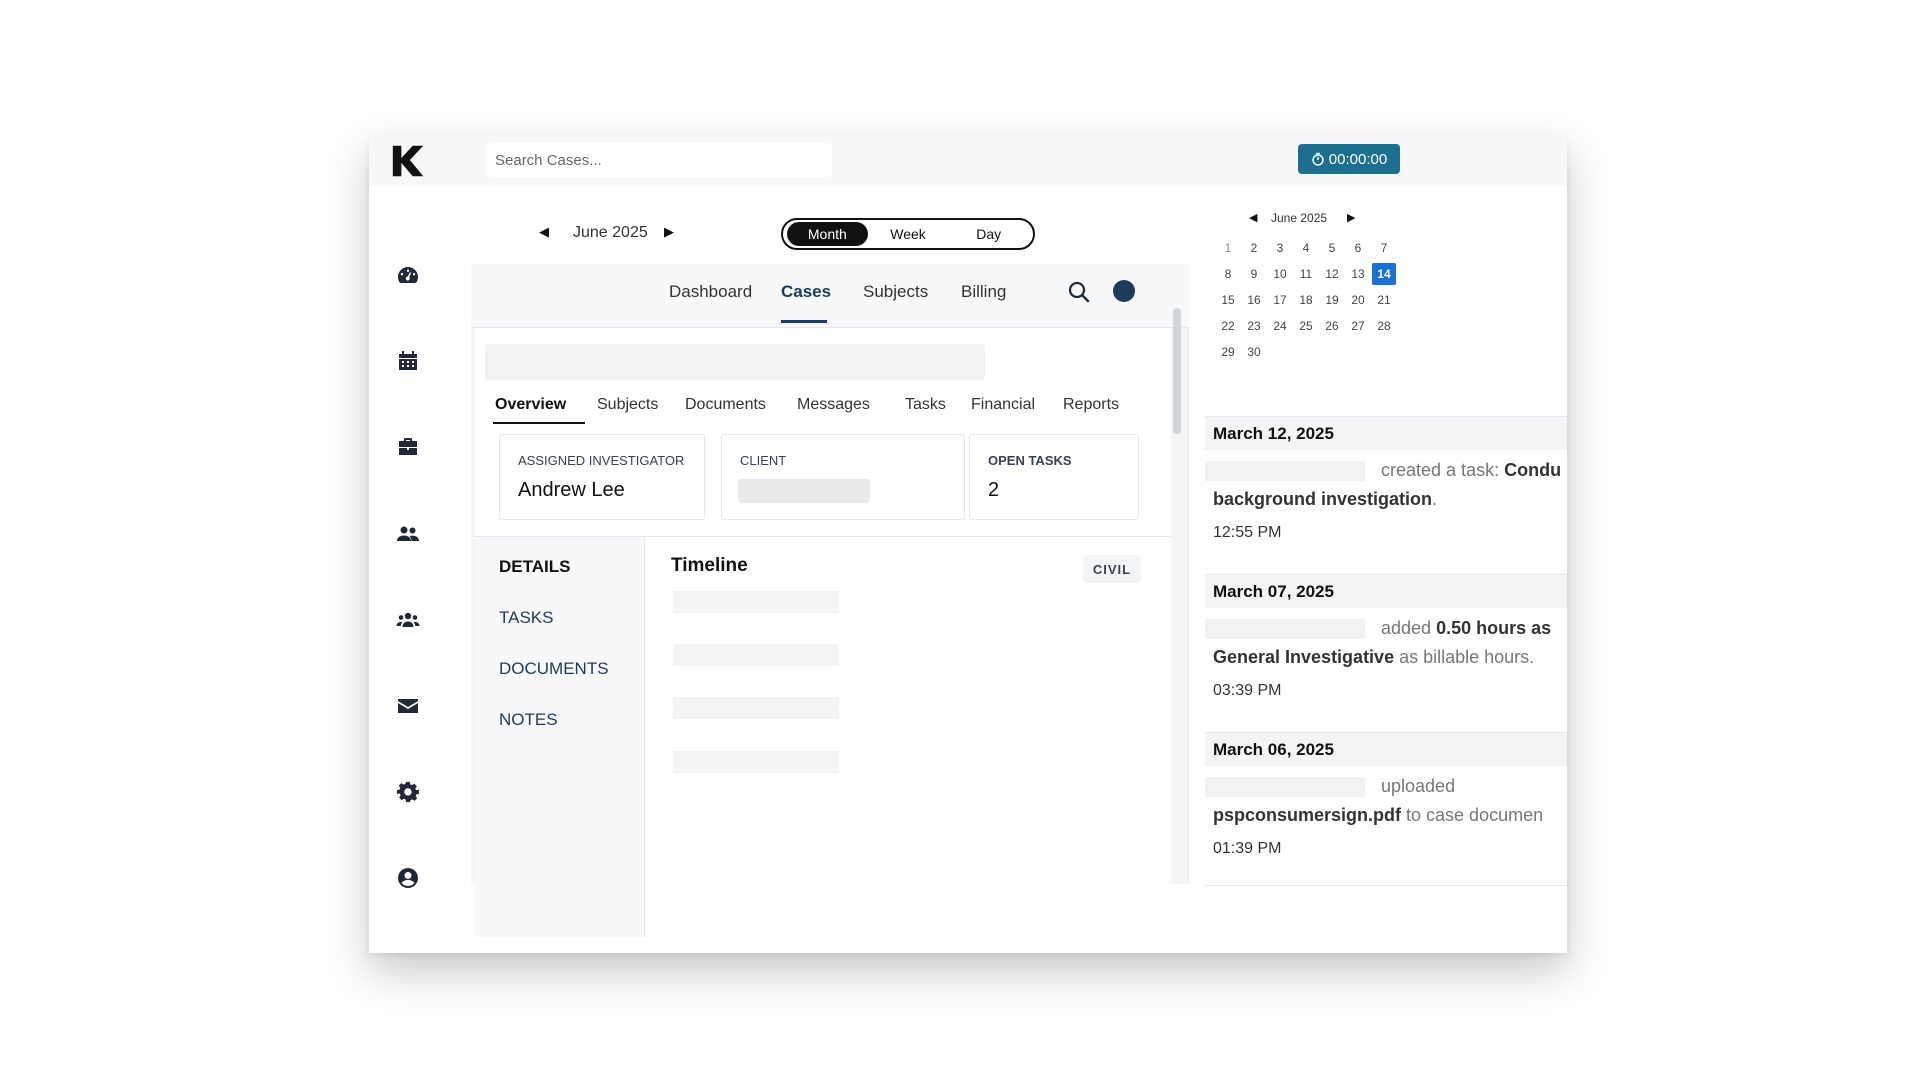  Describe the element at coordinates (408, 275) in the screenshot. I see `dashboard-icon` at that location.